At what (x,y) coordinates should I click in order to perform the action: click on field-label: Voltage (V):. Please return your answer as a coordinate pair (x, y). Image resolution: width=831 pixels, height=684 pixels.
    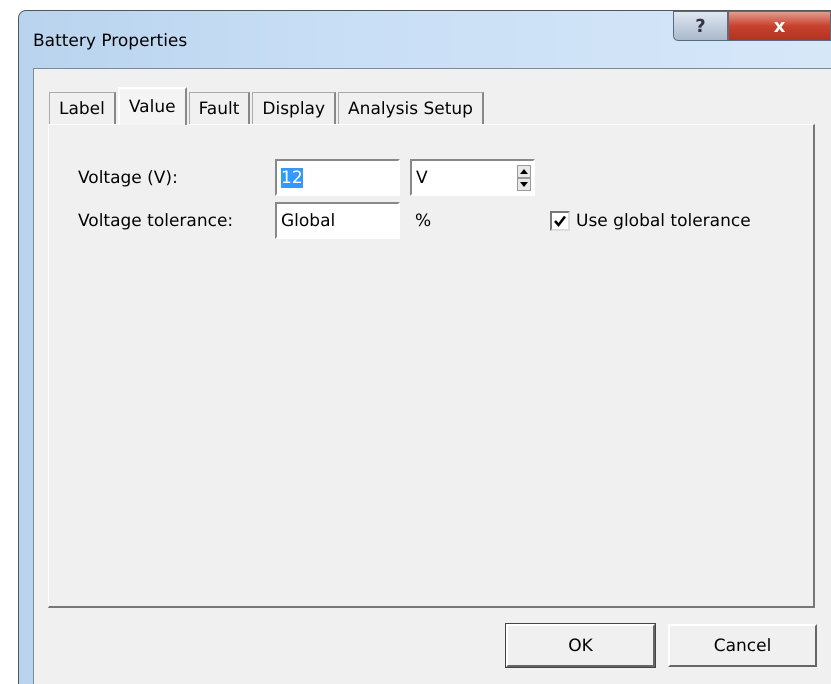
    Looking at the image, I should click on (128, 178).